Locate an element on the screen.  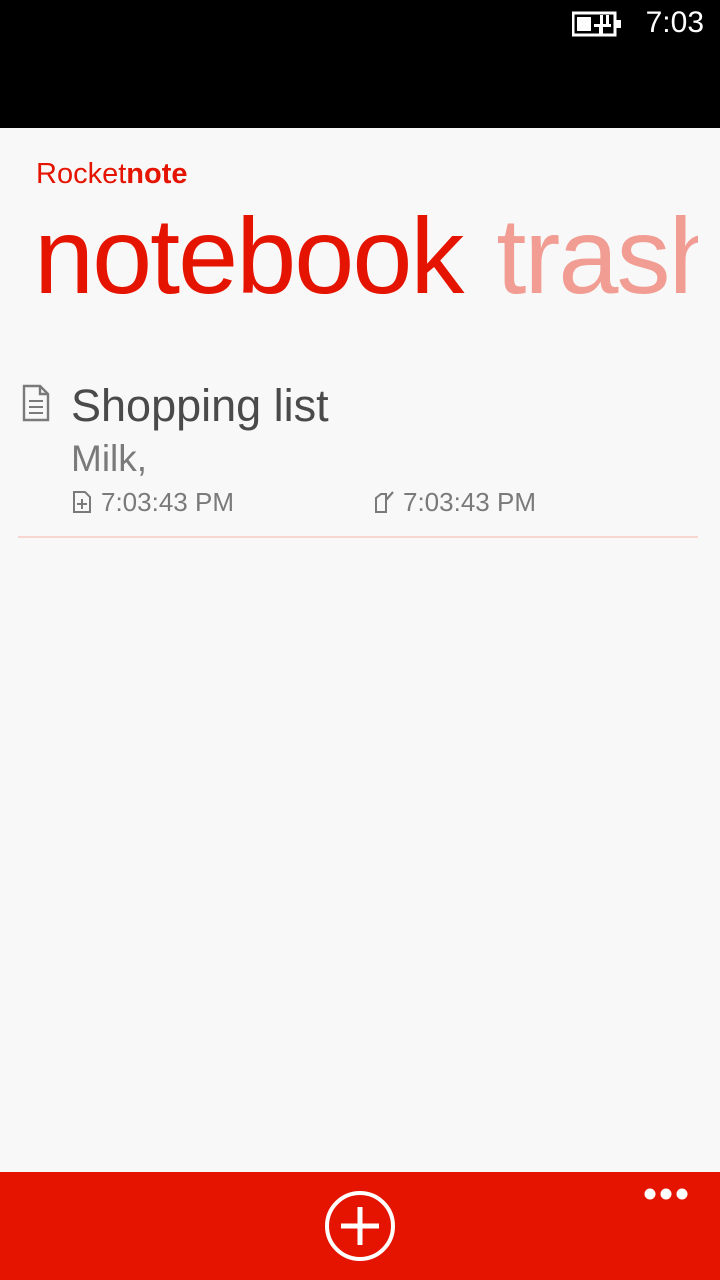
ellipsis-icon is located at coordinates (666, 1194).